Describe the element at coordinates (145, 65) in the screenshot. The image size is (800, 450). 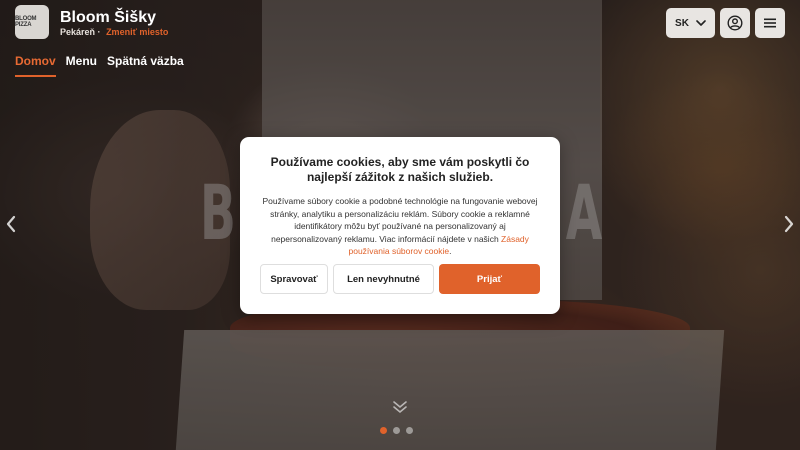
I see `nav-item-feedback: Spätná väzba` at that location.